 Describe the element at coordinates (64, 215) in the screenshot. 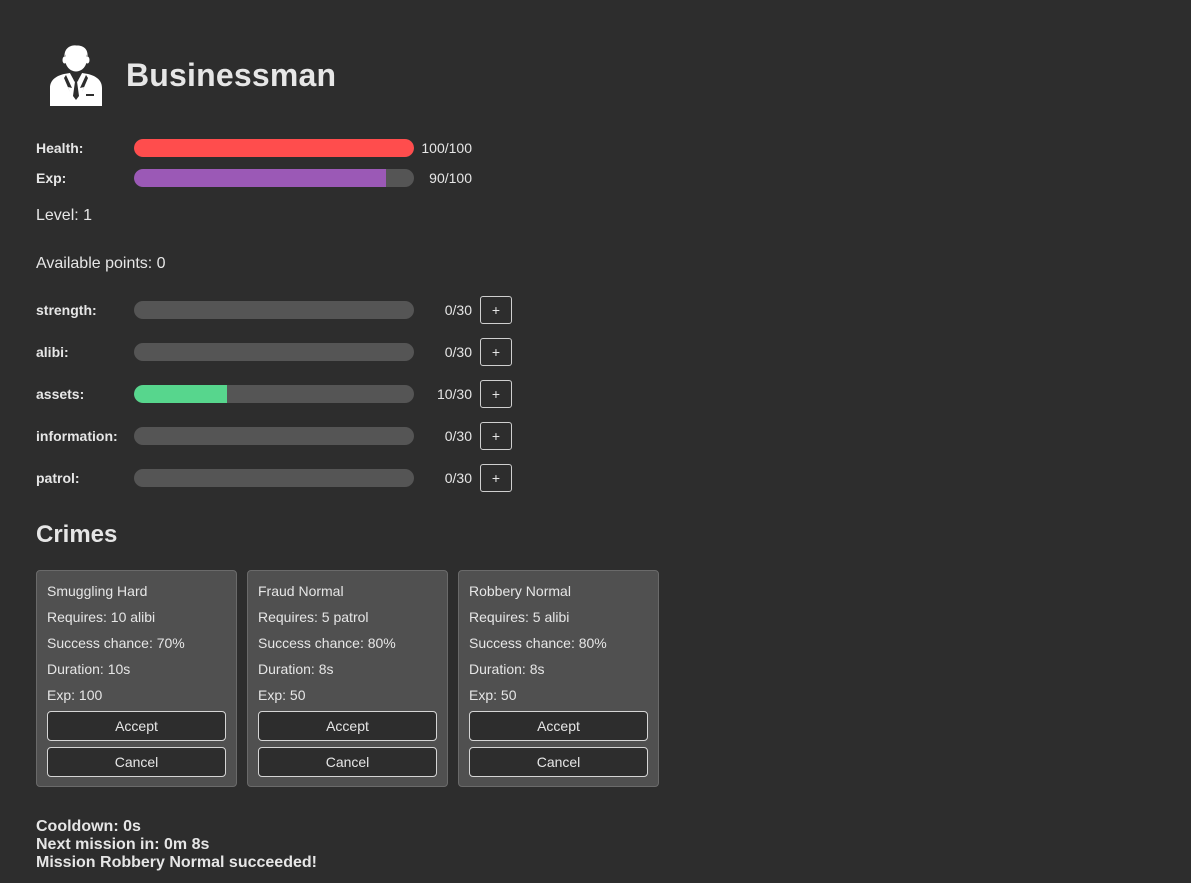

I see `level-text: Level: 1` at that location.